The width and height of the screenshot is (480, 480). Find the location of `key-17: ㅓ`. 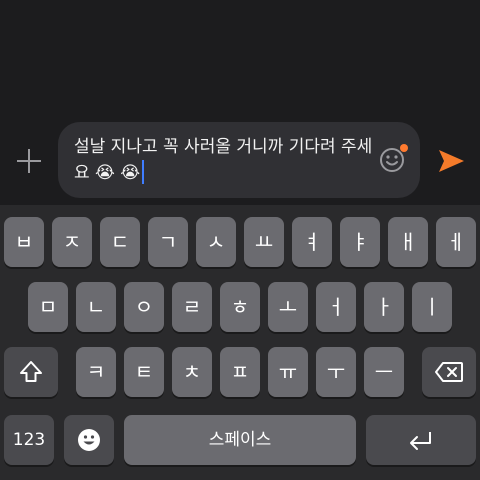

key-17: ㅓ is located at coordinates (336, 307).